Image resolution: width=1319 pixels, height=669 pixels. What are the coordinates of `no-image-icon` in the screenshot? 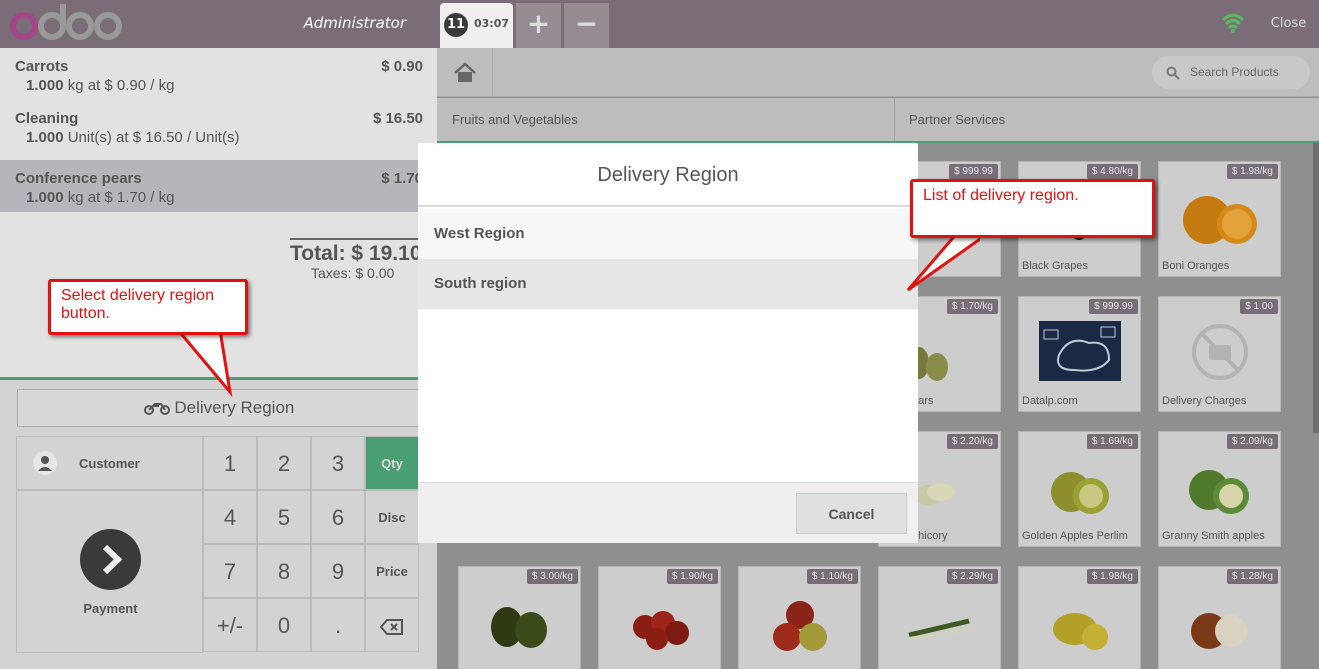 It's located at (1220, 352).